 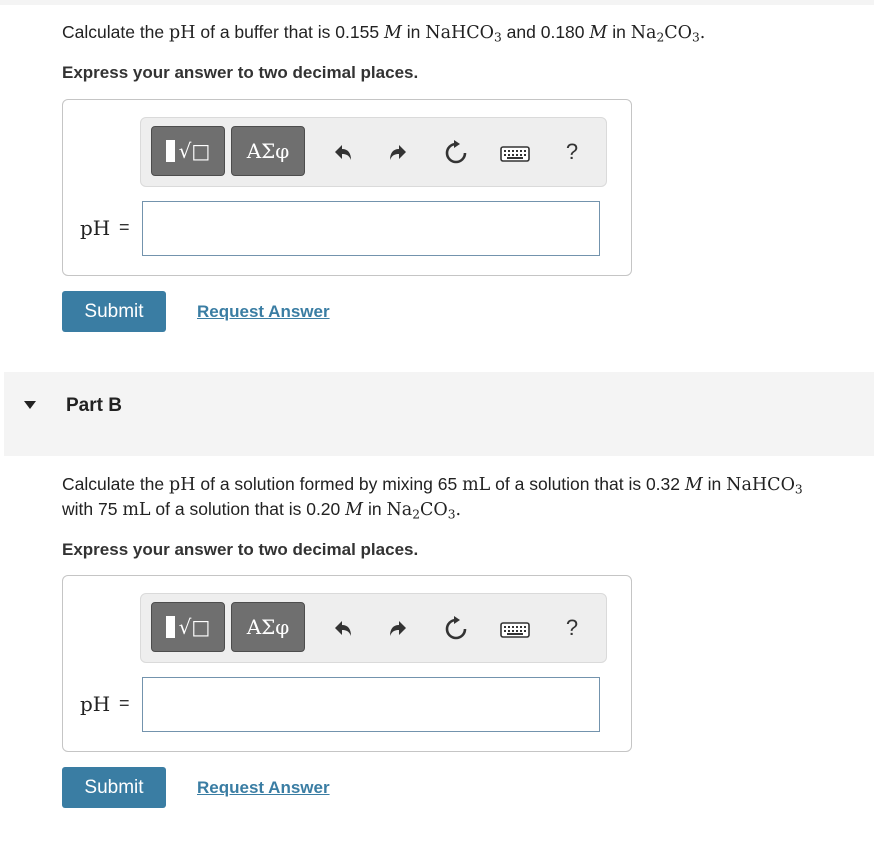 I want to click on answer-input-a, so click(x=371, y=228).